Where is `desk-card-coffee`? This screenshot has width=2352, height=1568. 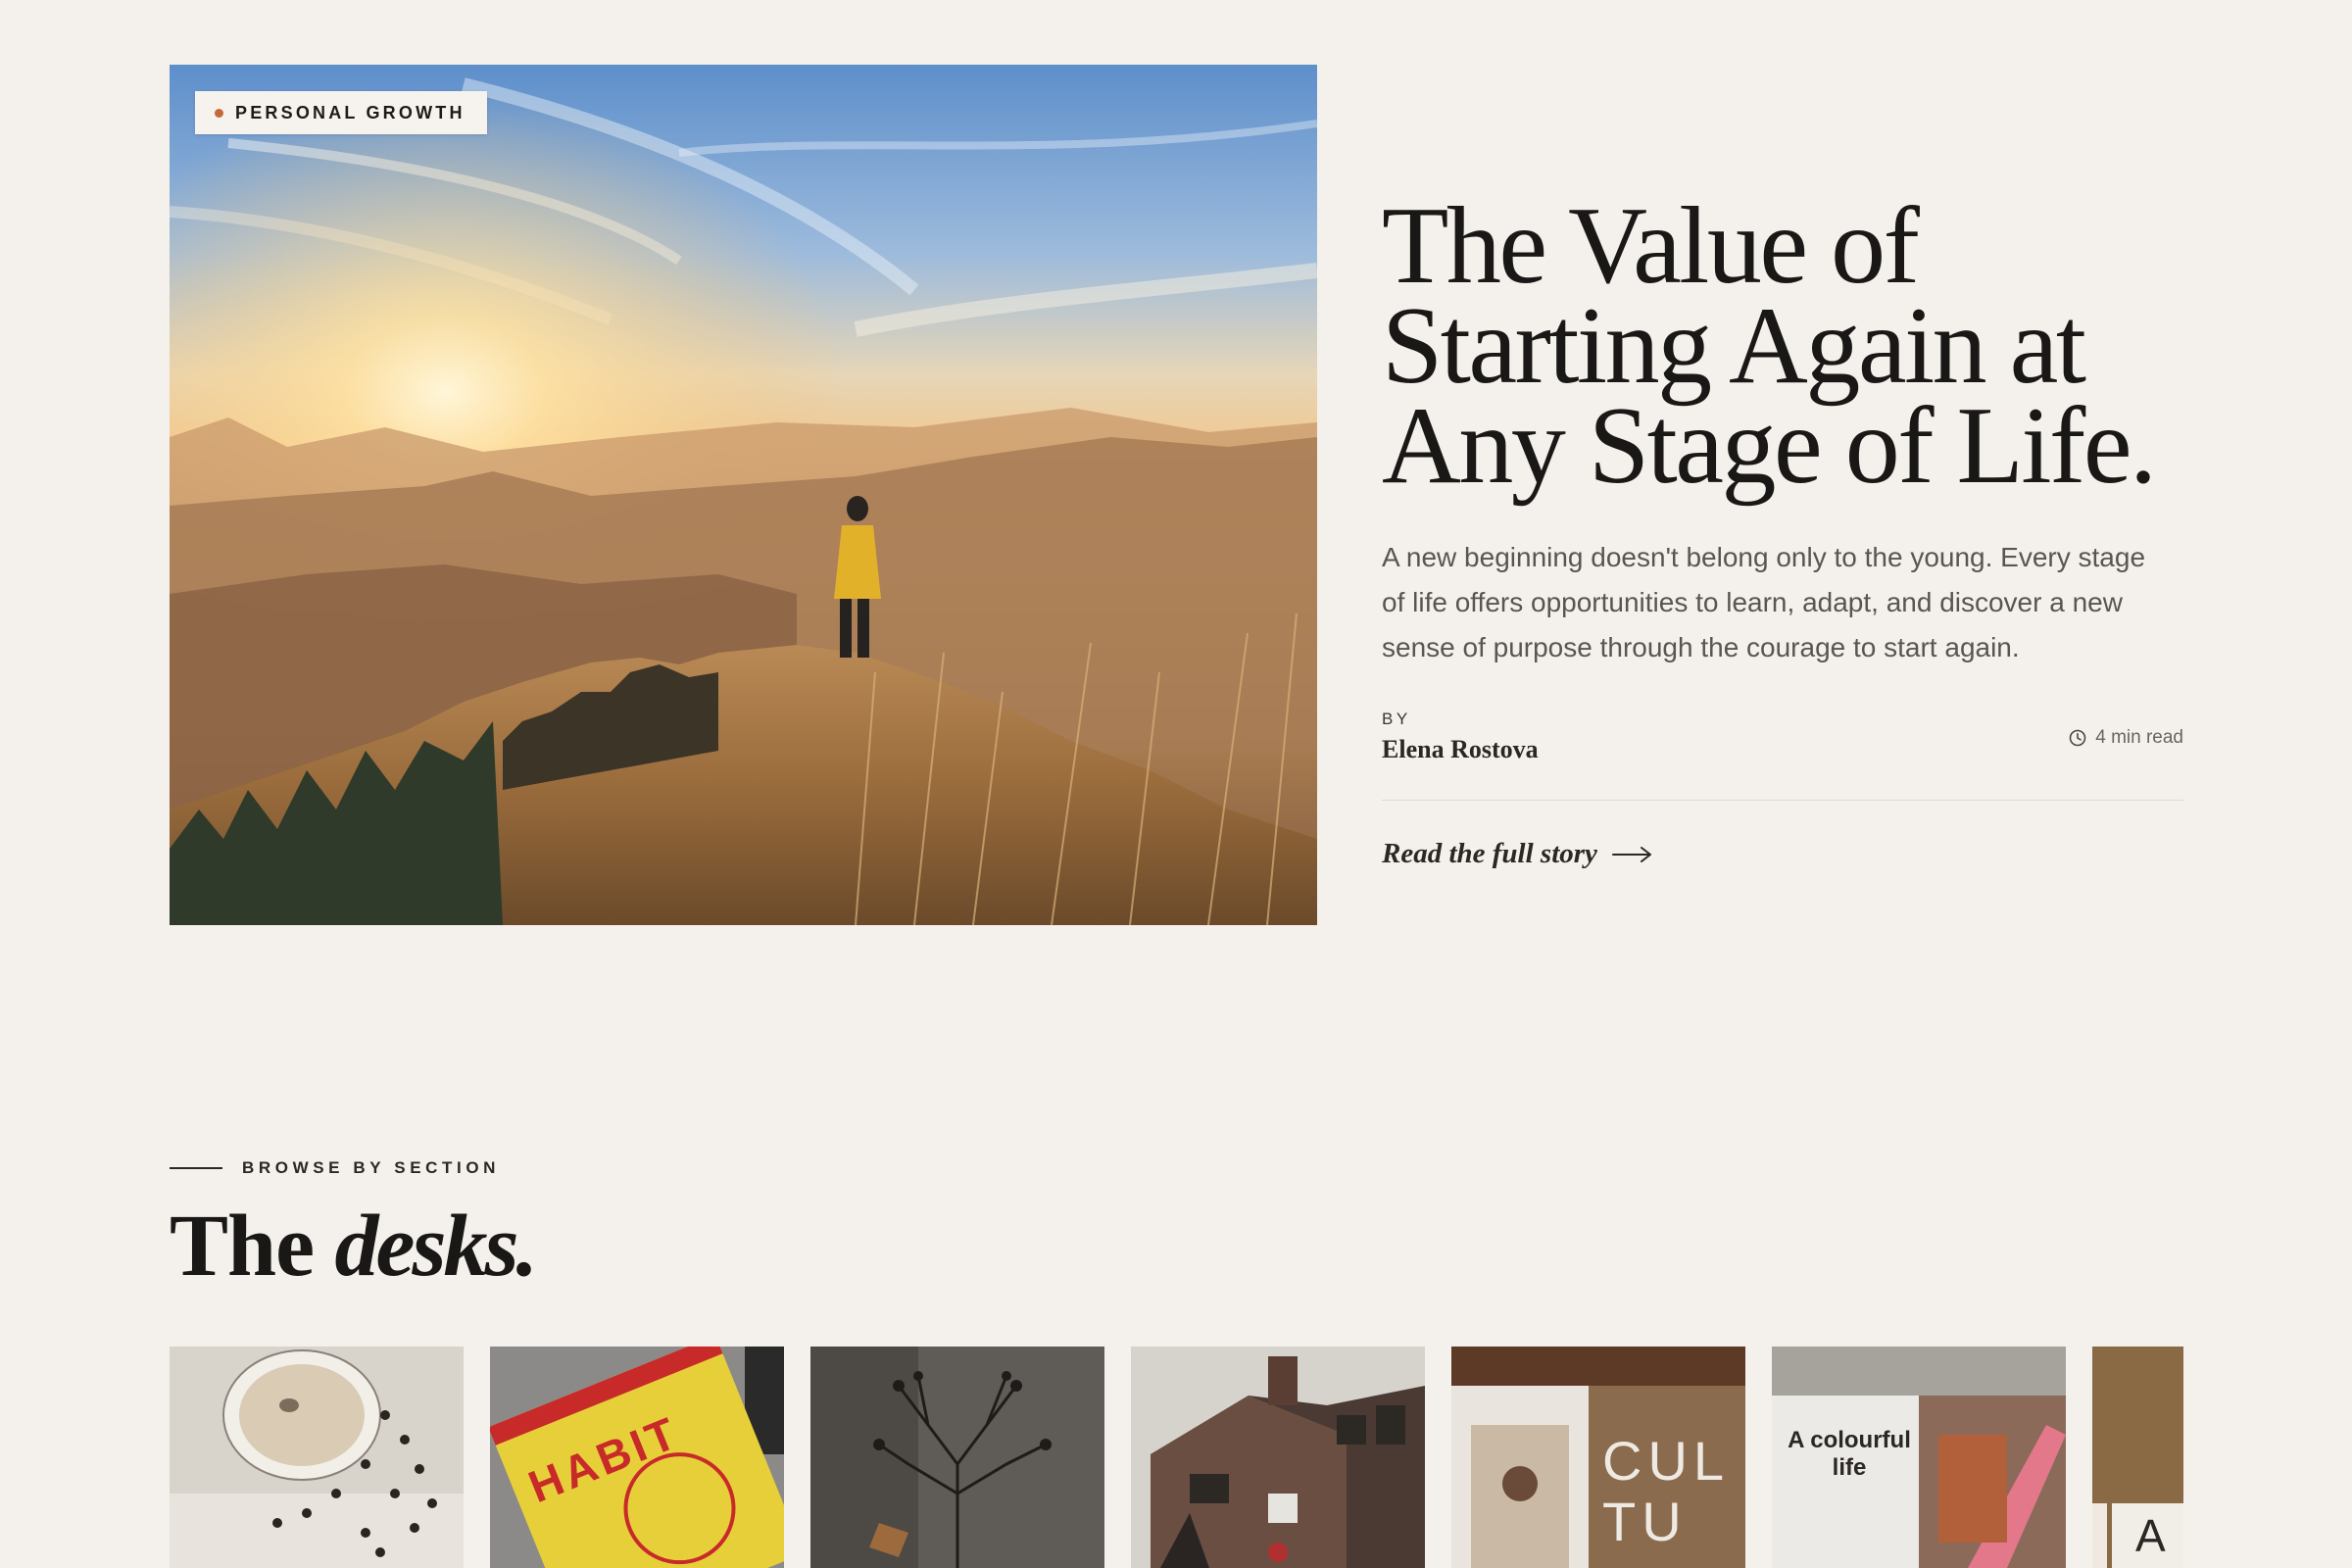
desk-card-coffee is located at coordinates (317, 1457).